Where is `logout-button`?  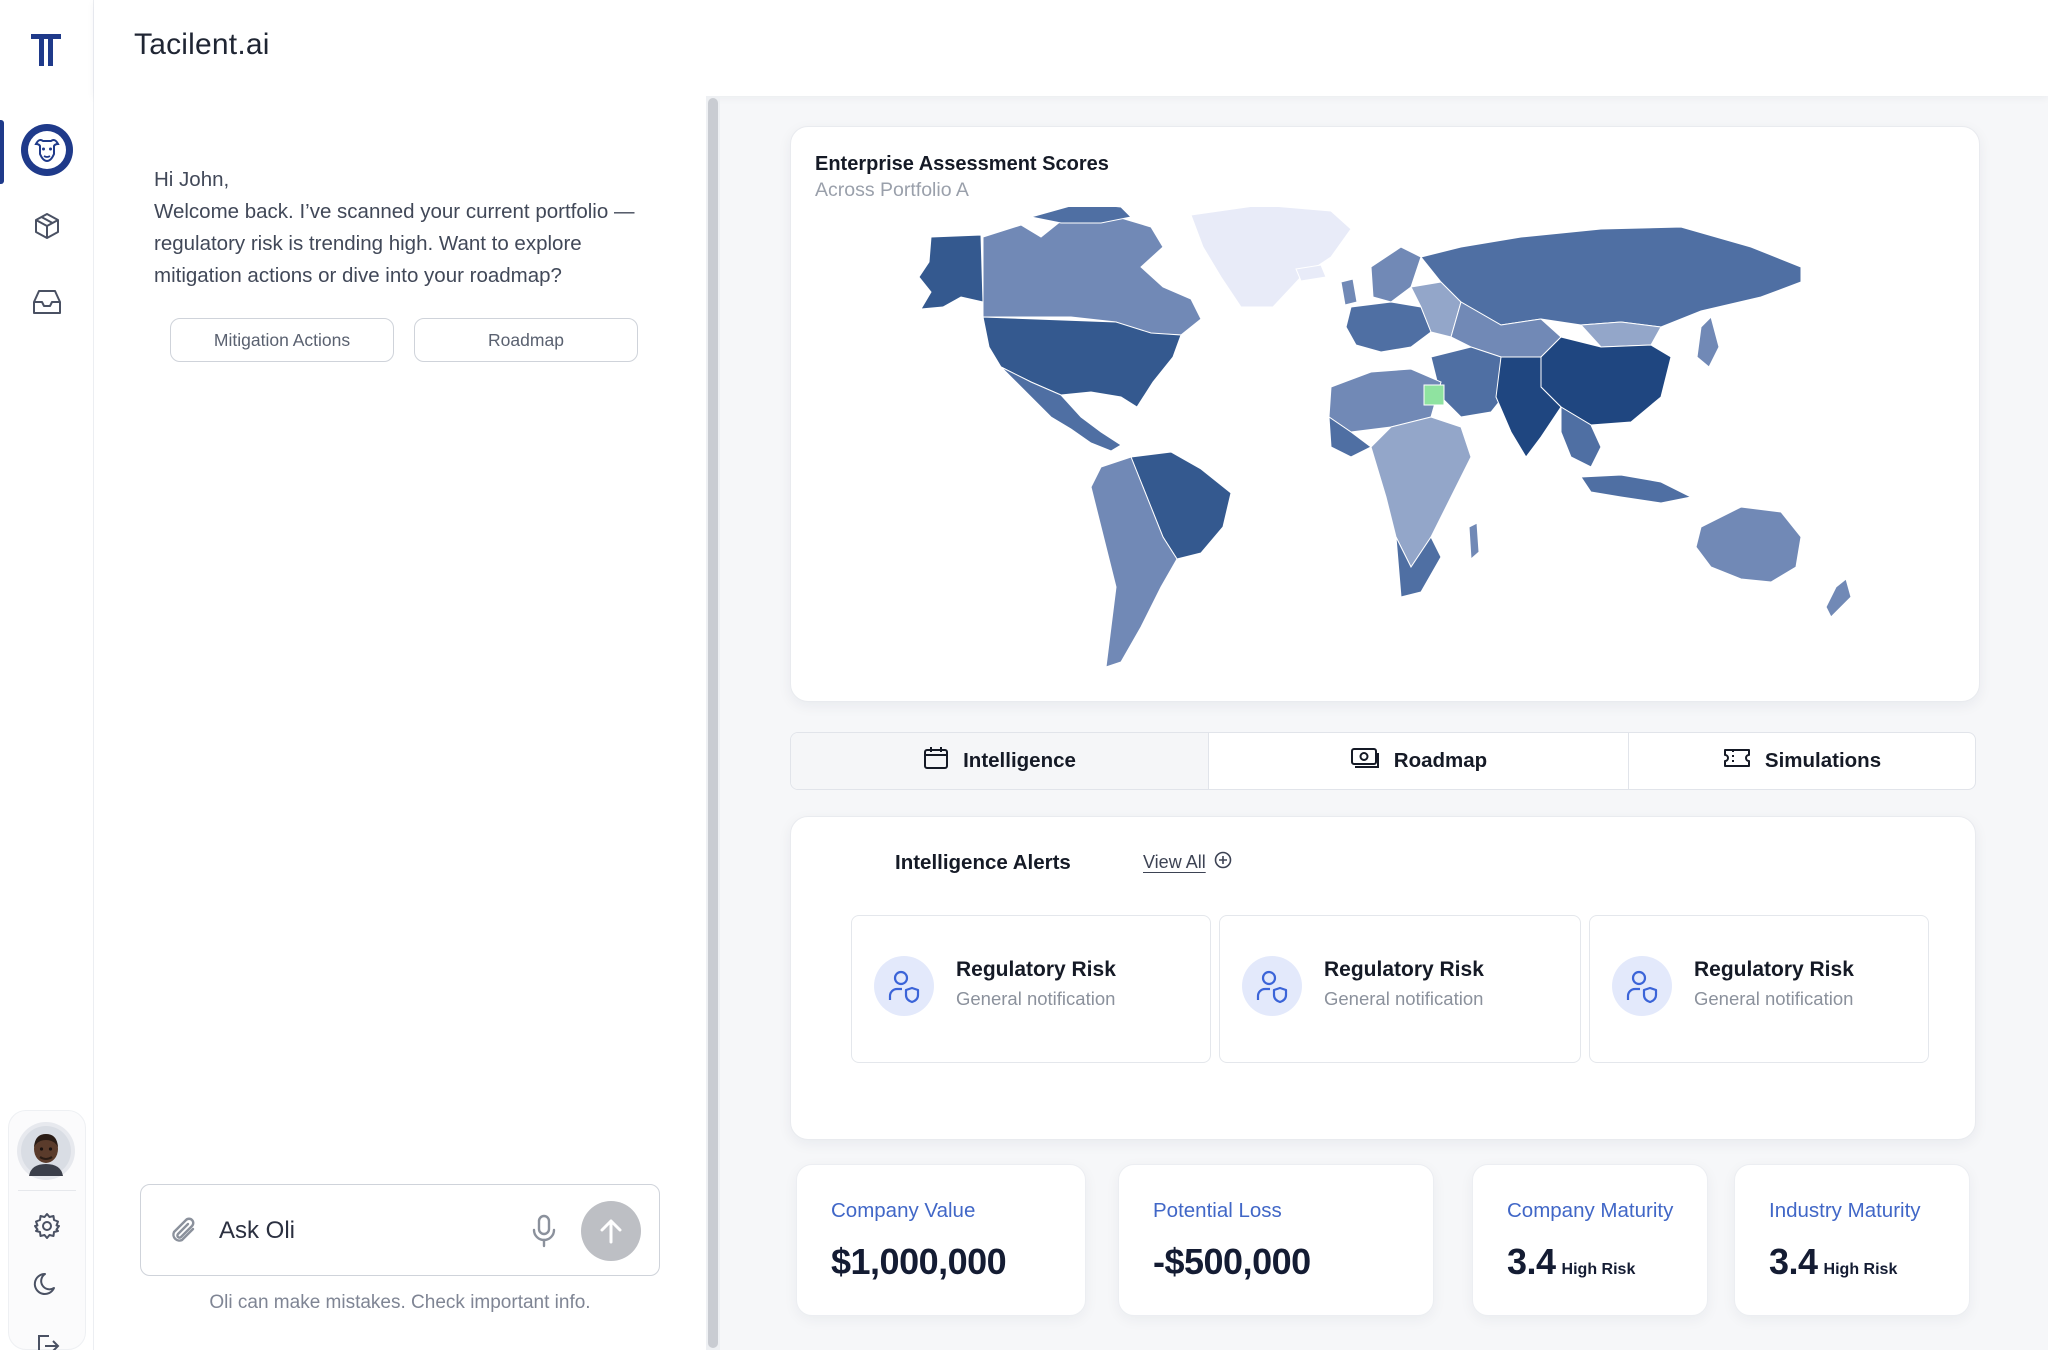 logout-button is located at coordinates (47, 1333).